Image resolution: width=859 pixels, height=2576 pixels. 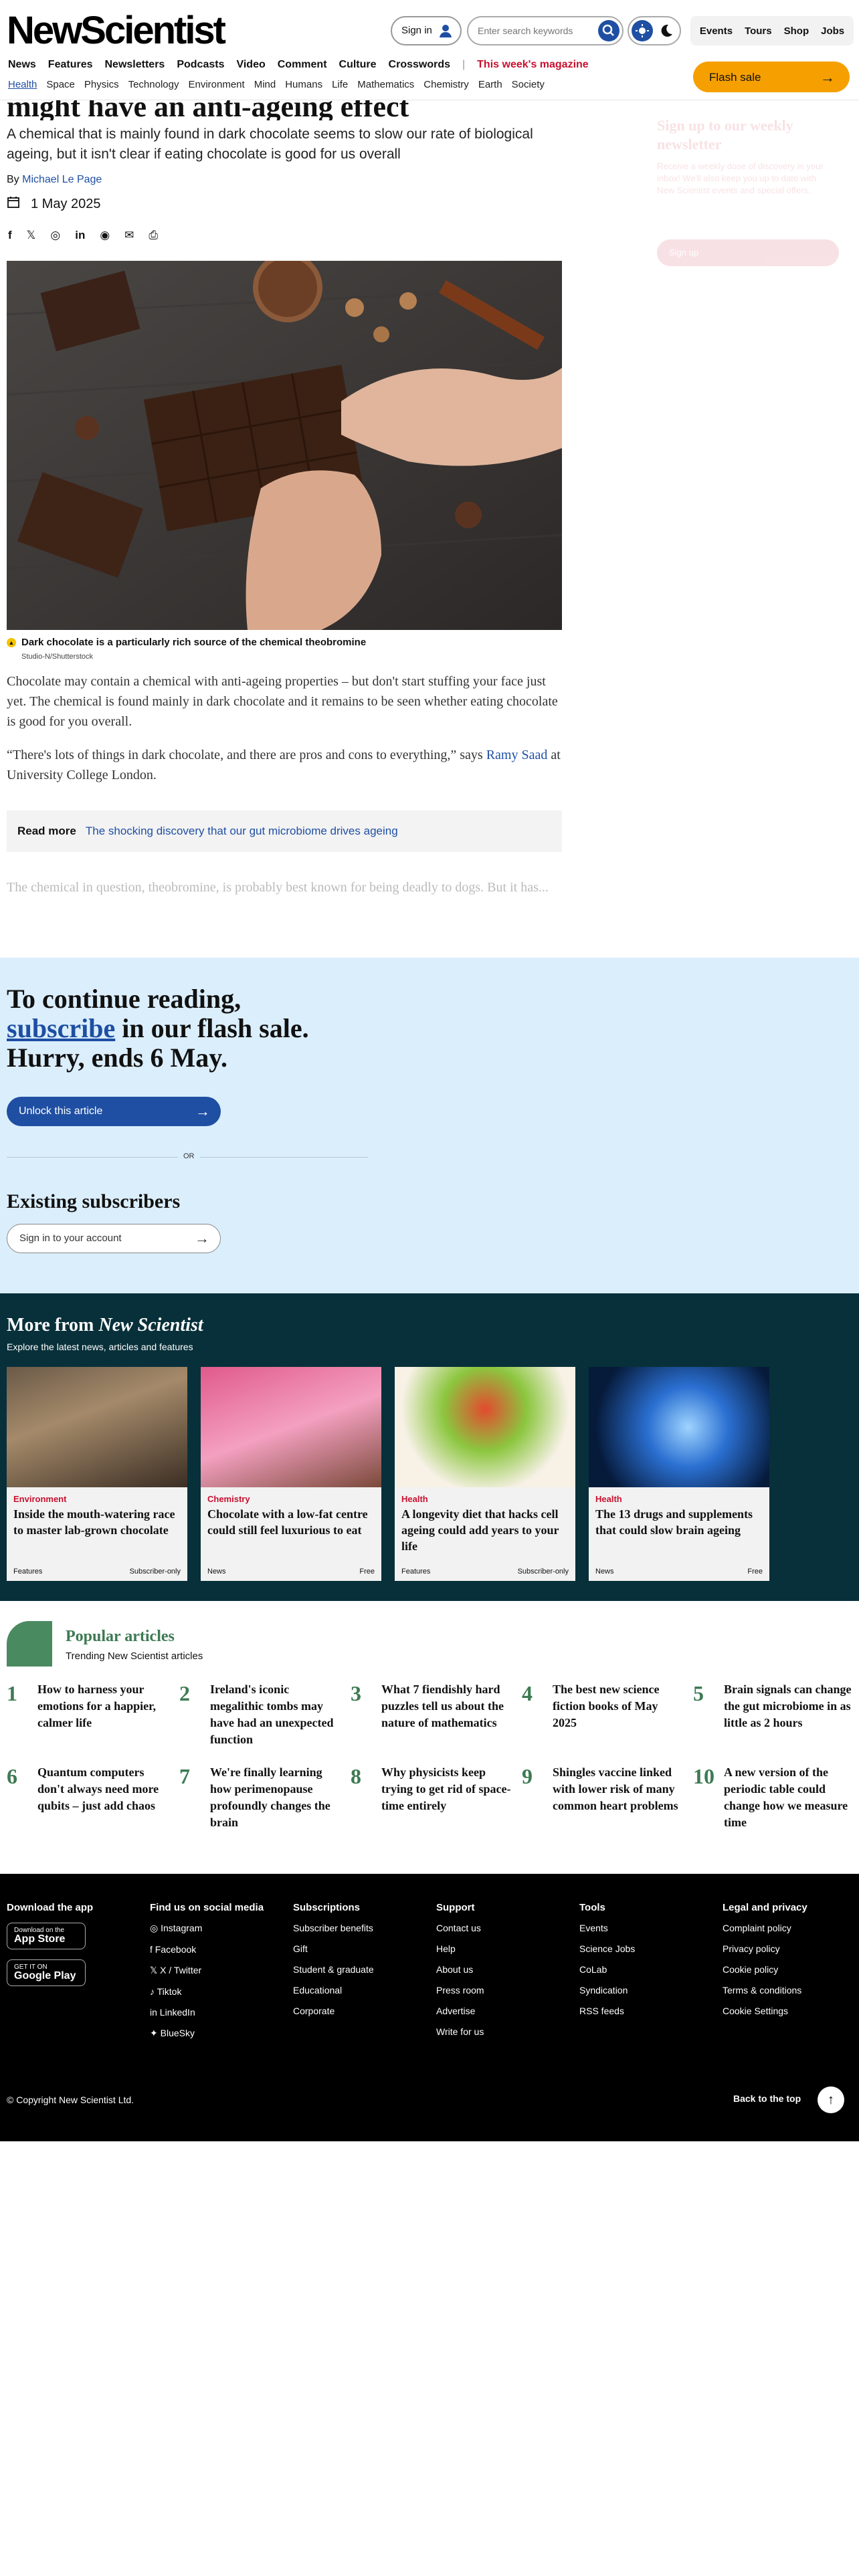 I want to click on nav-chemistry: Chemistry, so click(x=446, y=84).